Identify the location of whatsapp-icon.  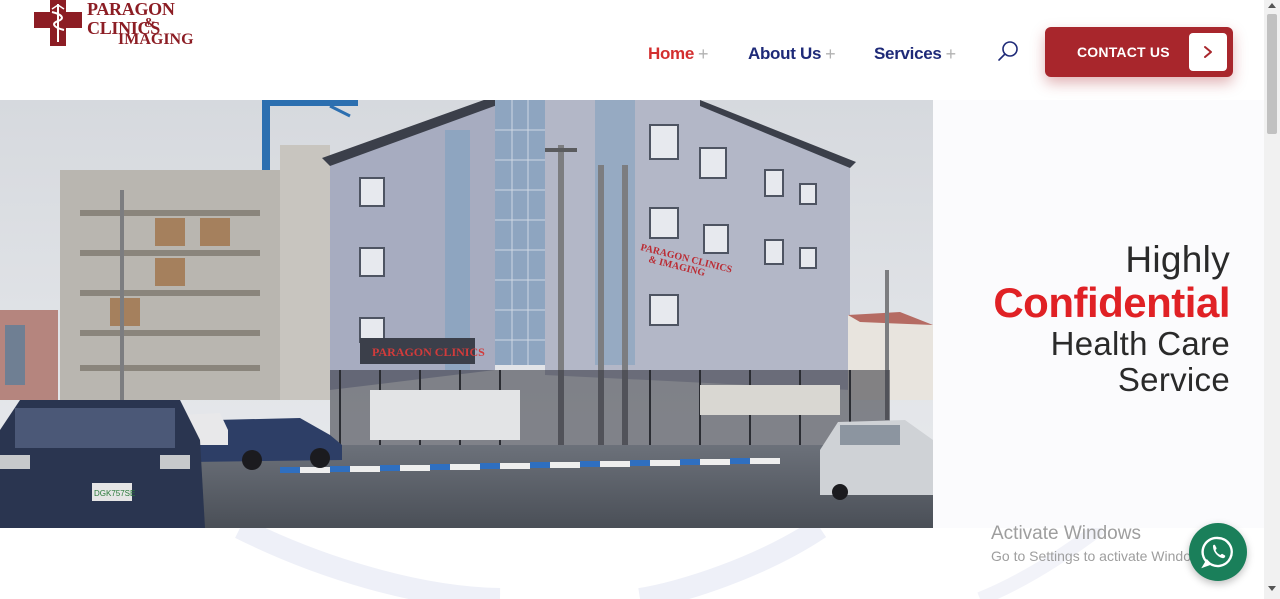
(1217, 552).